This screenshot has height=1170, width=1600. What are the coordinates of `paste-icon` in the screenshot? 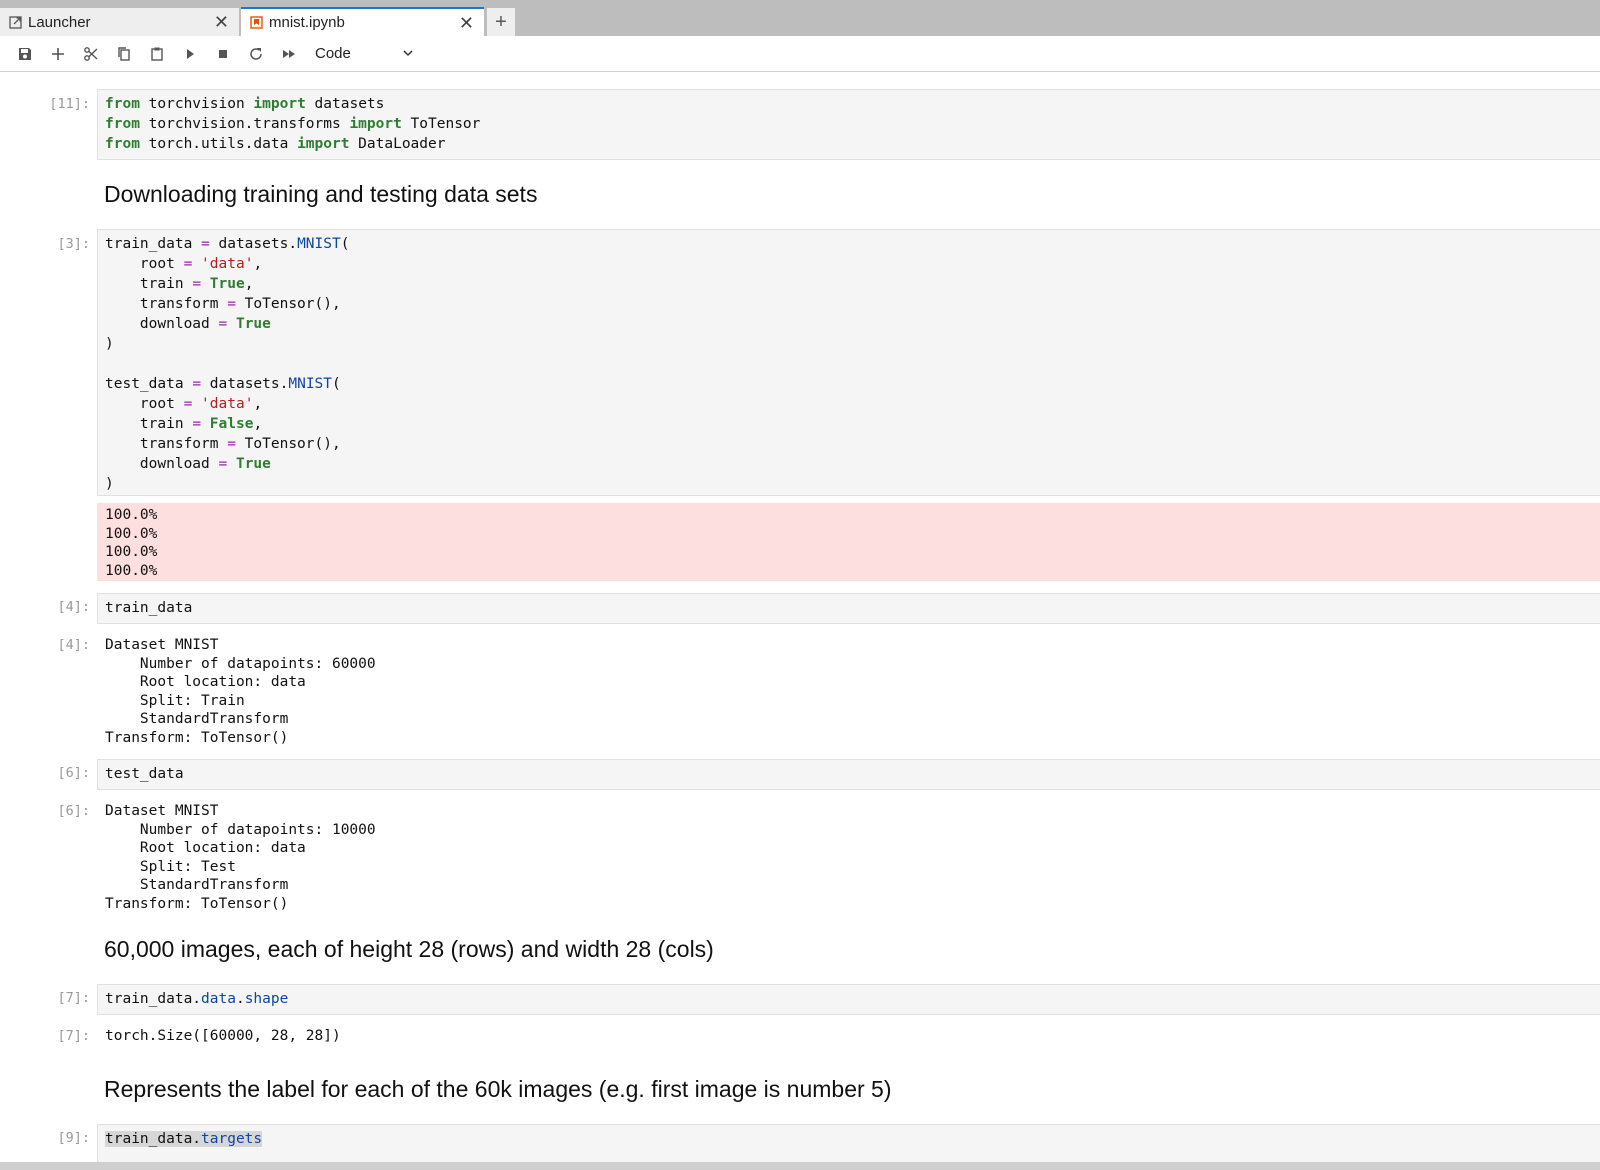 It's located at (156, 54).